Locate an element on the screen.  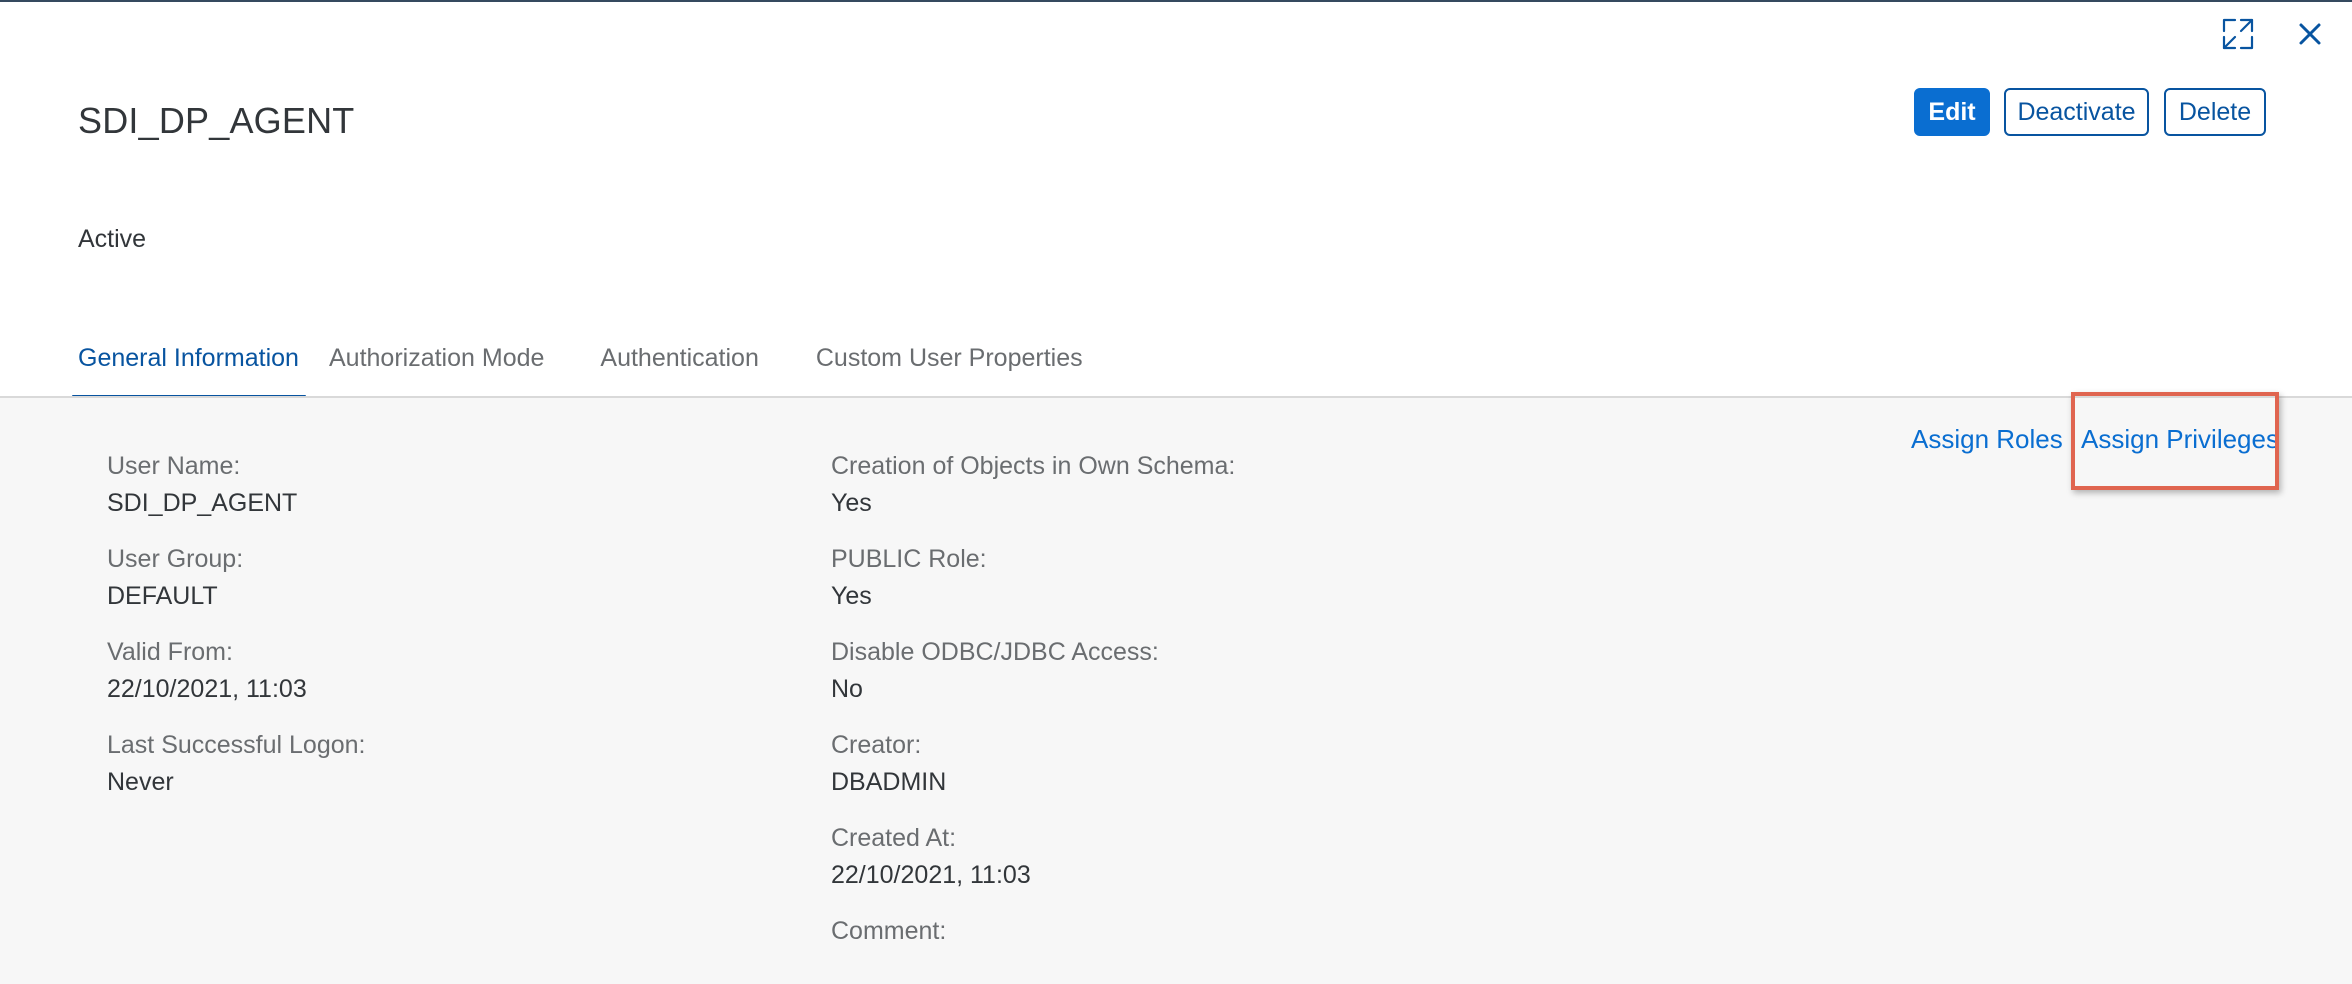
close-button is located at coordinates (2310, 34).